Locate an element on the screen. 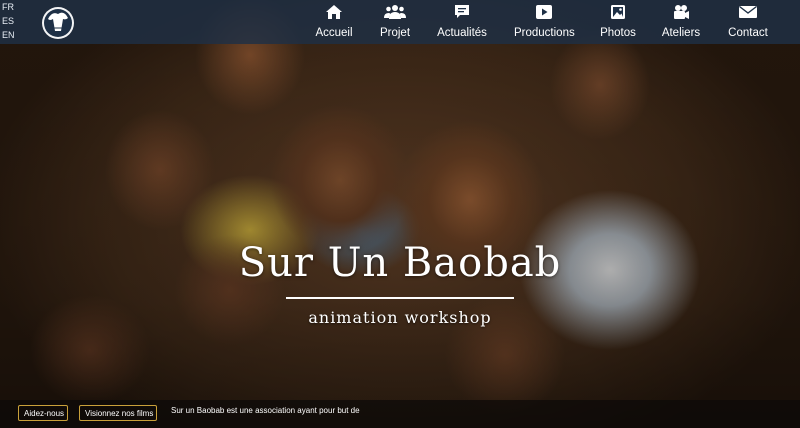 The image size is (800, 428). comment-icon is located at coordinates (462, 13).